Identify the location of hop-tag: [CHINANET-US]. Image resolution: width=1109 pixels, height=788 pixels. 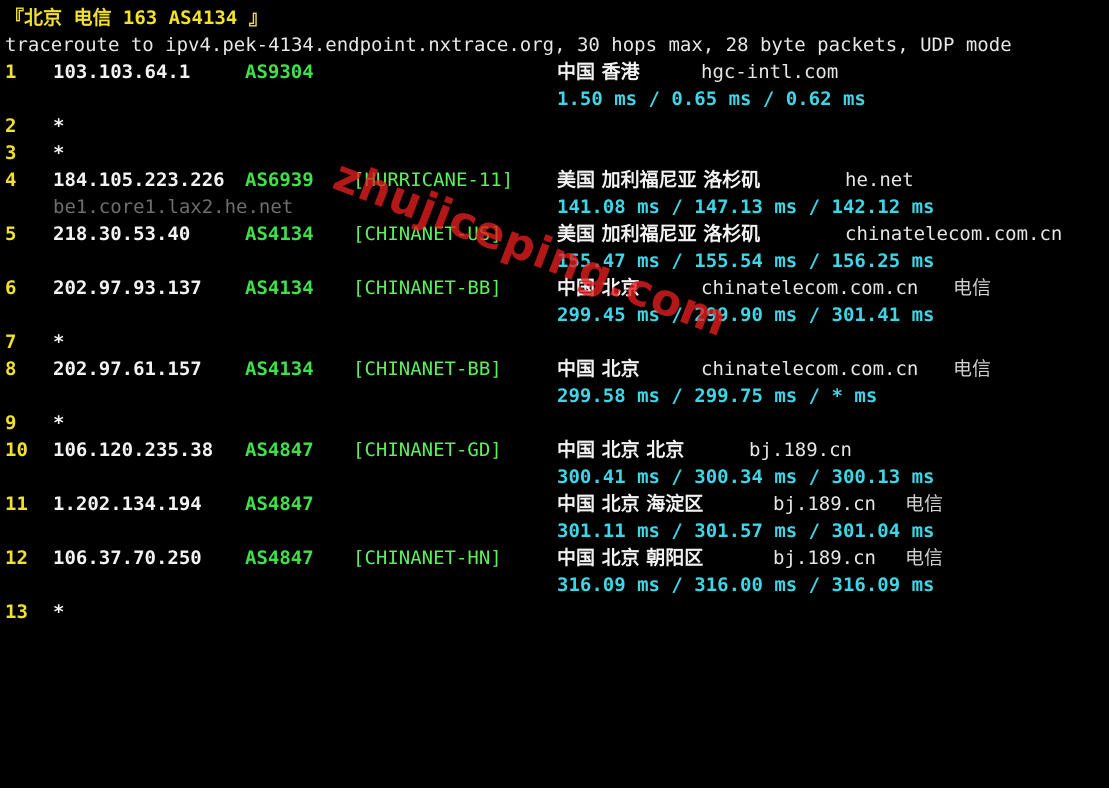
(427, 234).